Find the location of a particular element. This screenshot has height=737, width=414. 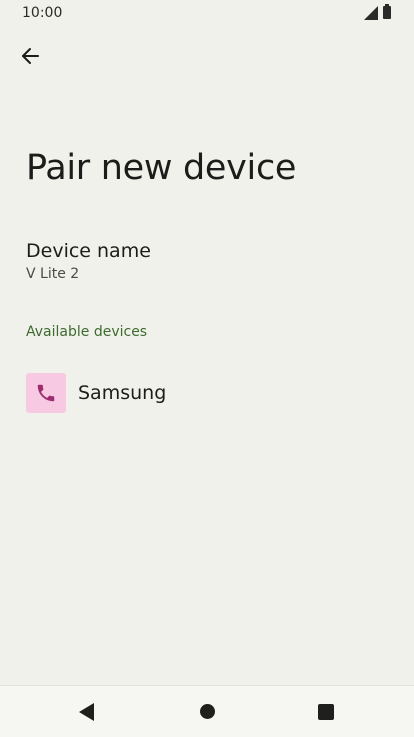

navigation-bar is located at coordinates (207, 711).